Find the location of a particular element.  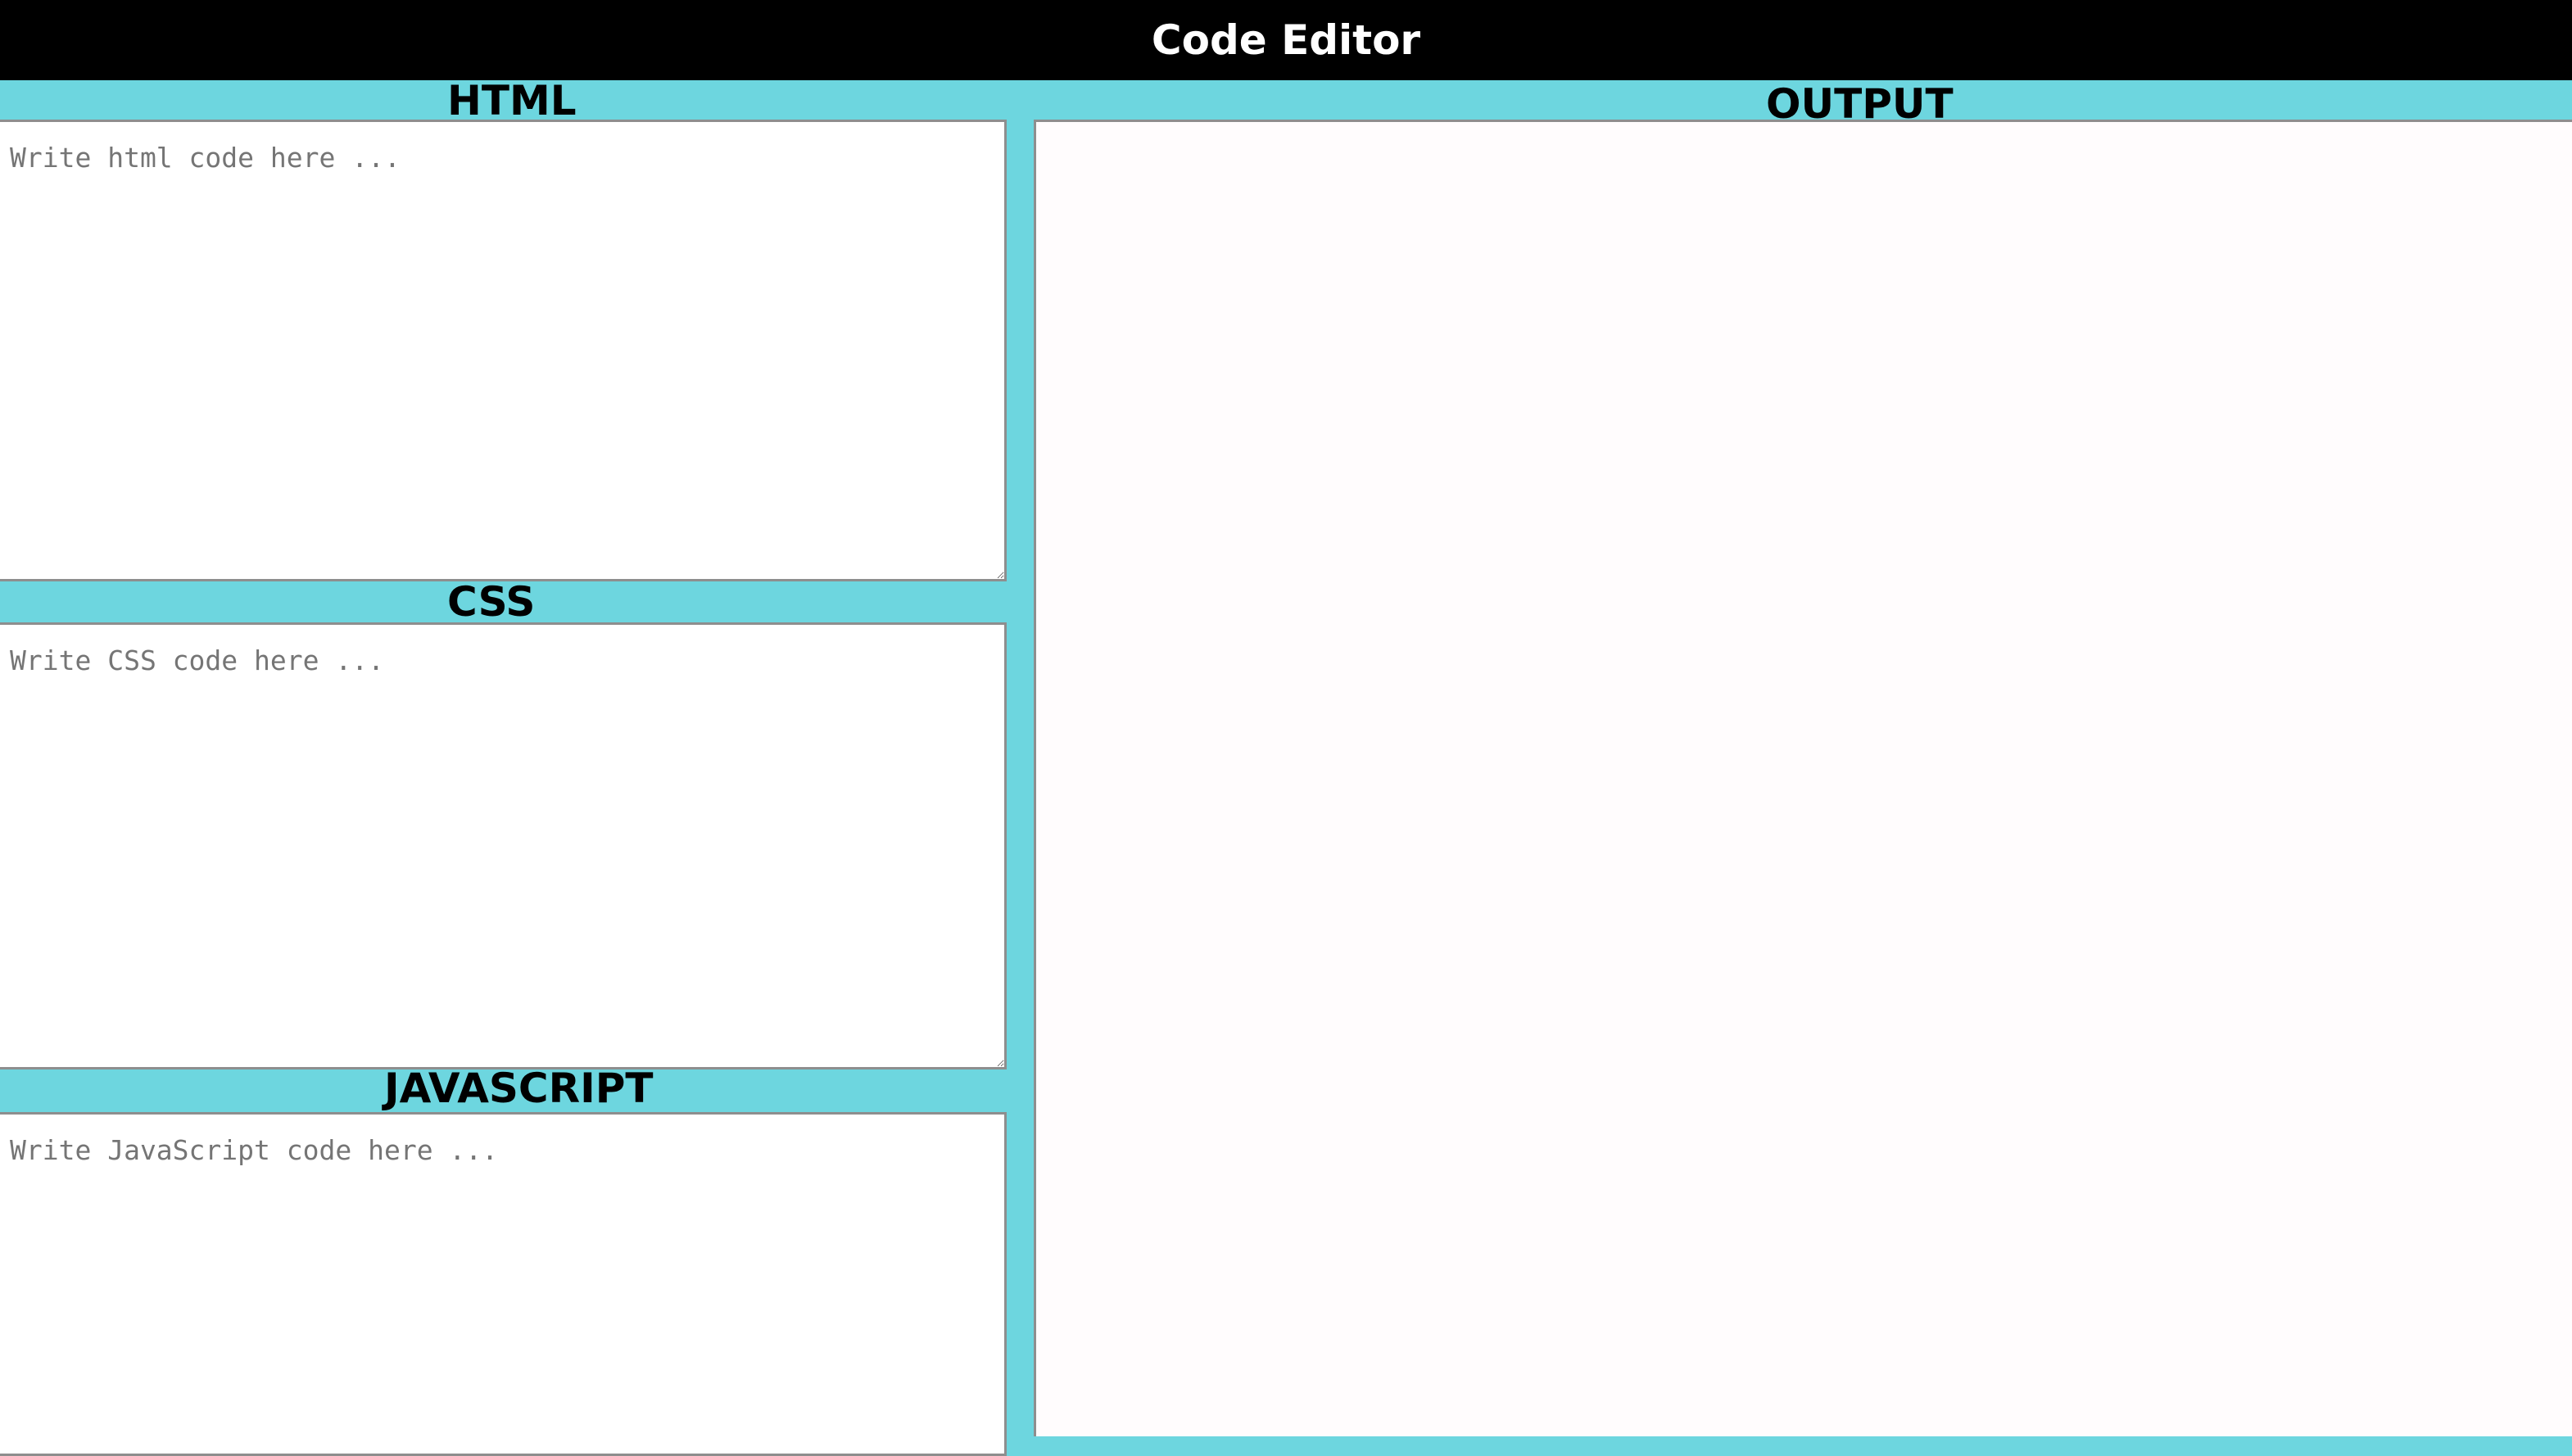

html-panel-label: HTML is located at coordinates (512, 100).